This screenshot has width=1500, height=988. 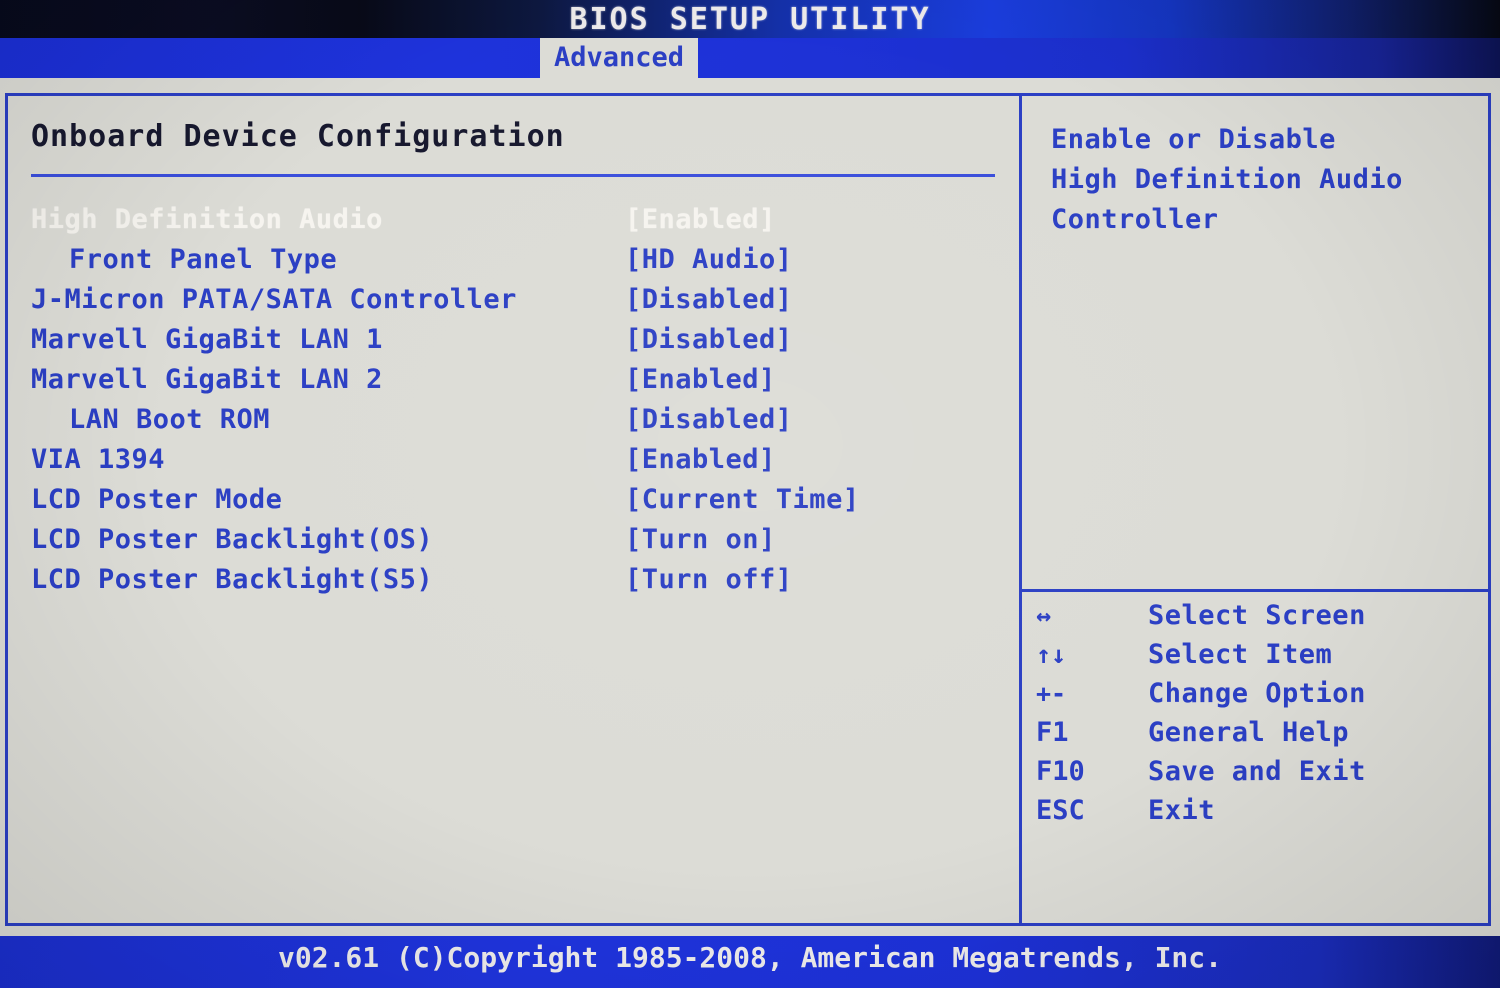 What do you see at coordinates (511, 220) in the screenshot?
I see `setting-row-high-definition-audio: High Definition Audio [Enabled]` at bounding box center [511, 220].